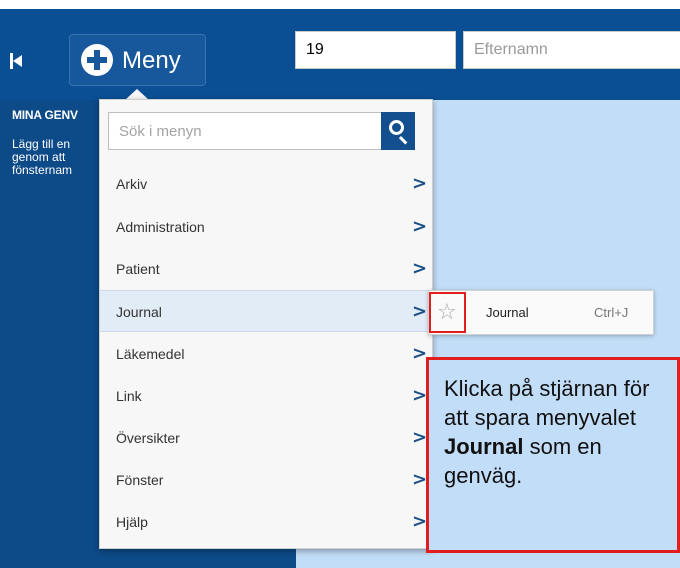  What do you see at coordinates (138, 269) in the screenshot?
I see `menu-item-label: Patient` at bounding box center [138, 269].